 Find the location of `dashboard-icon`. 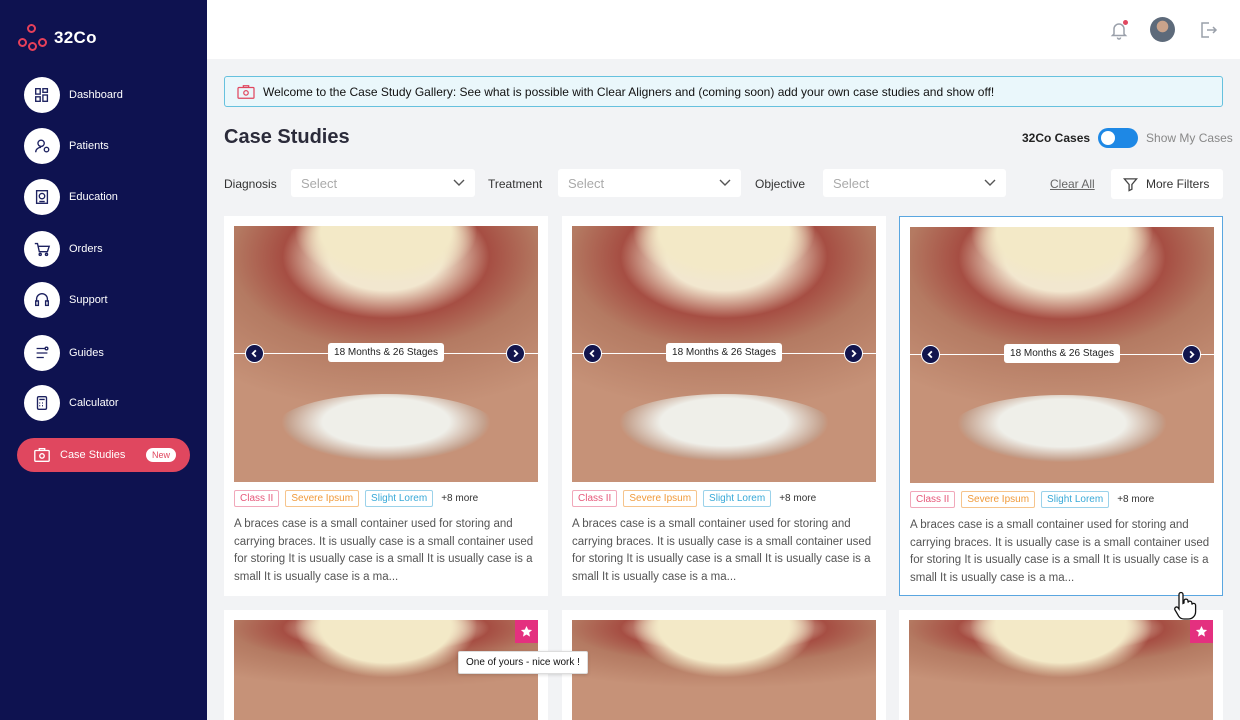

dashboard-icon is located at coordinates (42, 95).